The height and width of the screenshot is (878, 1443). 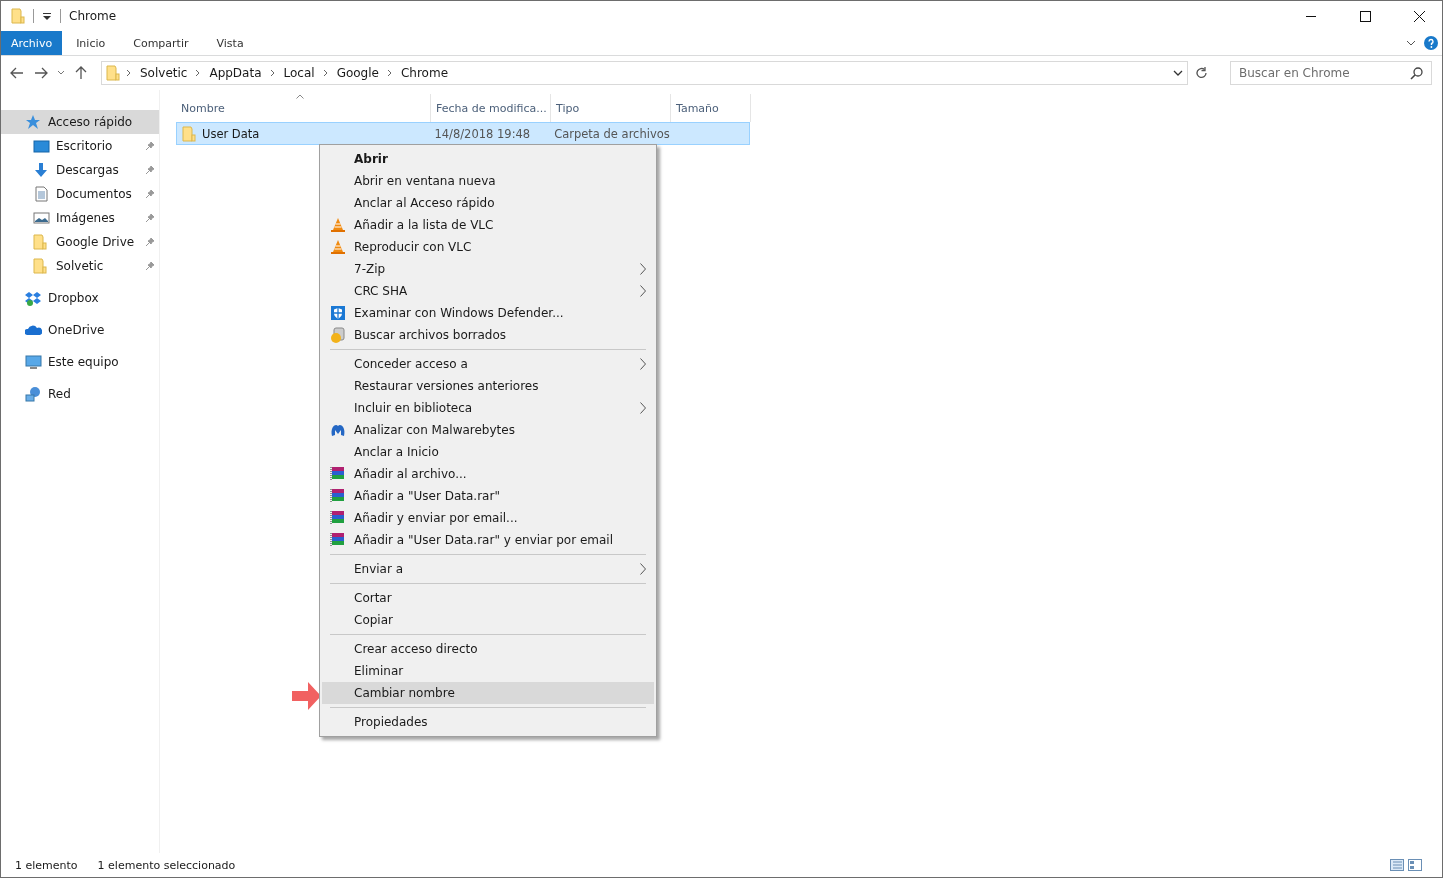 I want to click on breadcrumb: AppData, so click(x=235, y=73).